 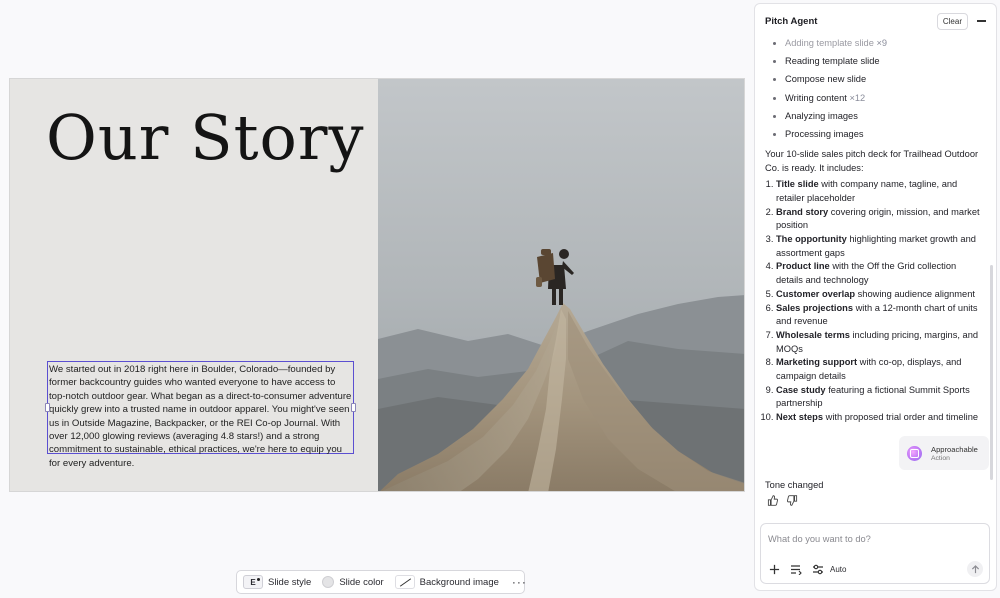 I want to click on prompt-composer: Auto, so click(x=875, y=553).